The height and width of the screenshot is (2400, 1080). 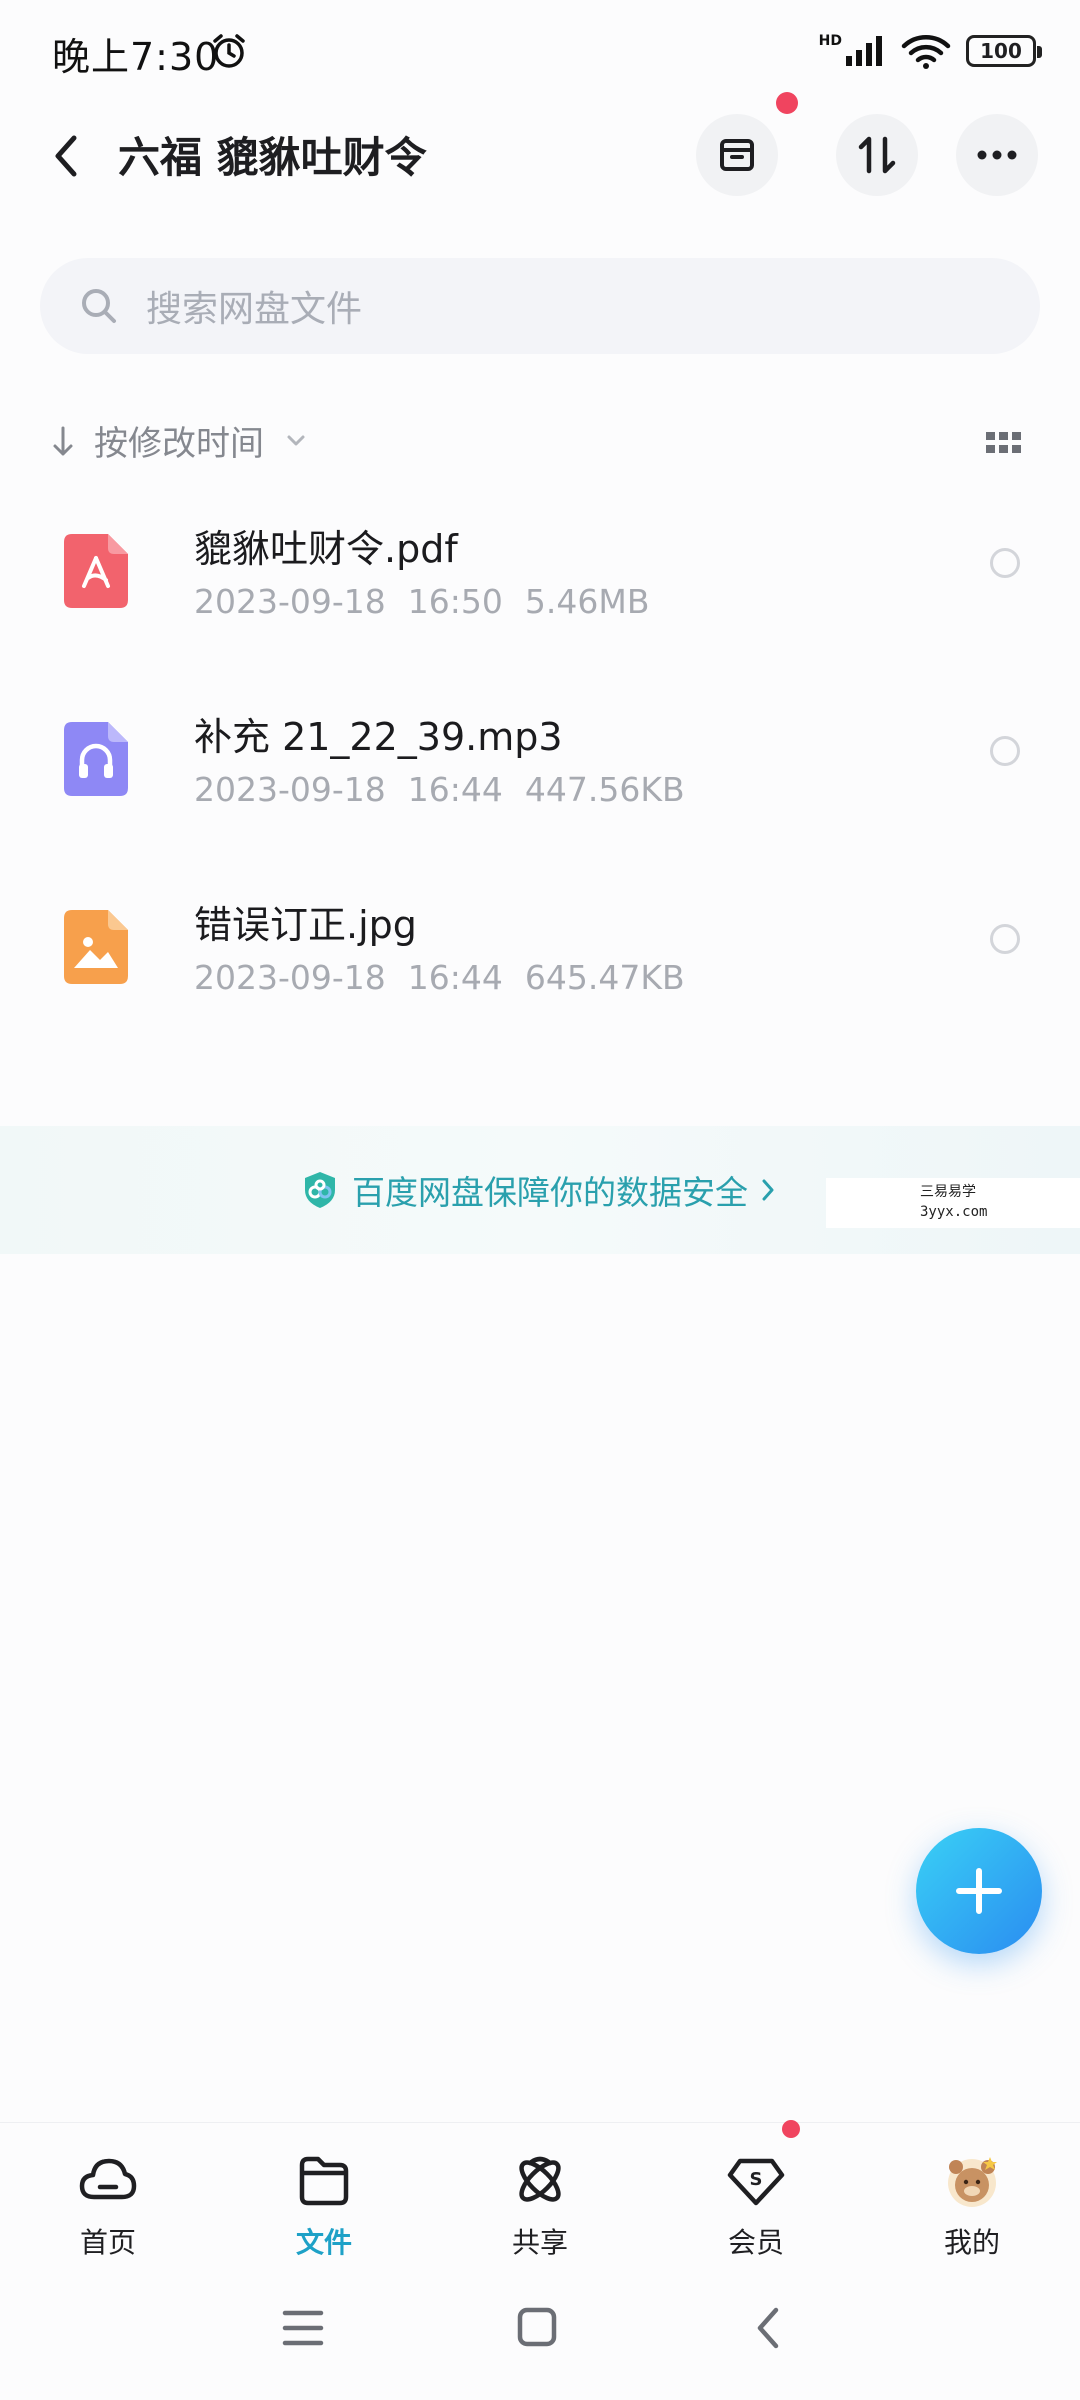 I want to click on network-type: HD, so click(x=830, y=41).